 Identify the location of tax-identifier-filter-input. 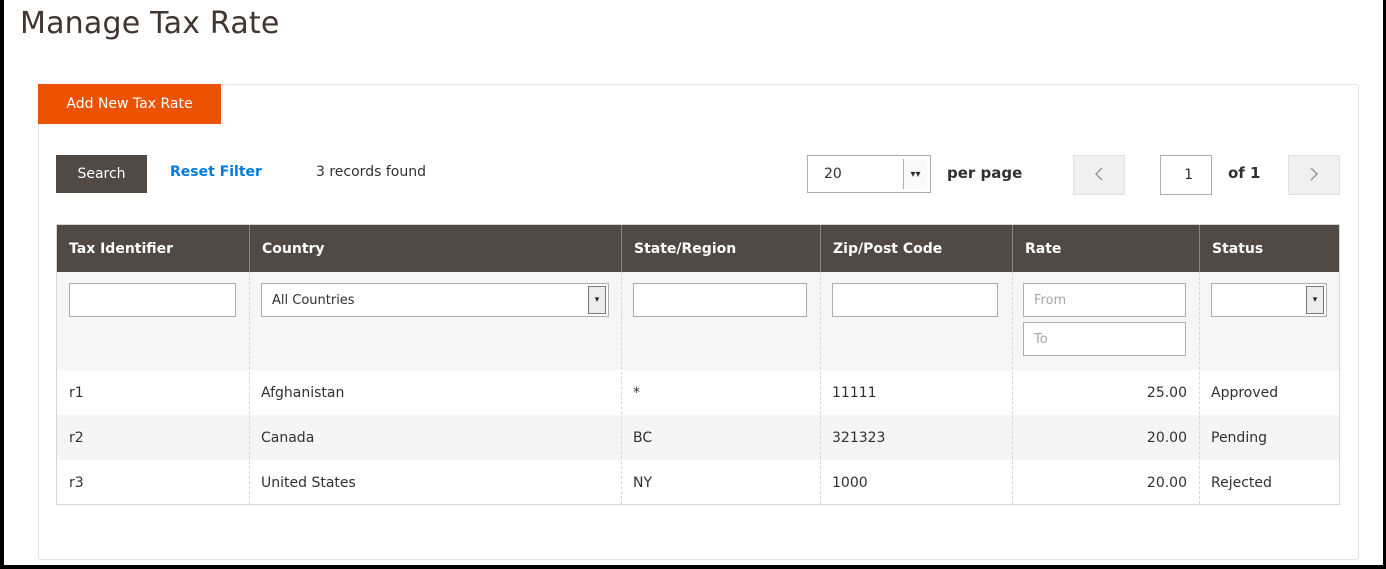
(152, 300).